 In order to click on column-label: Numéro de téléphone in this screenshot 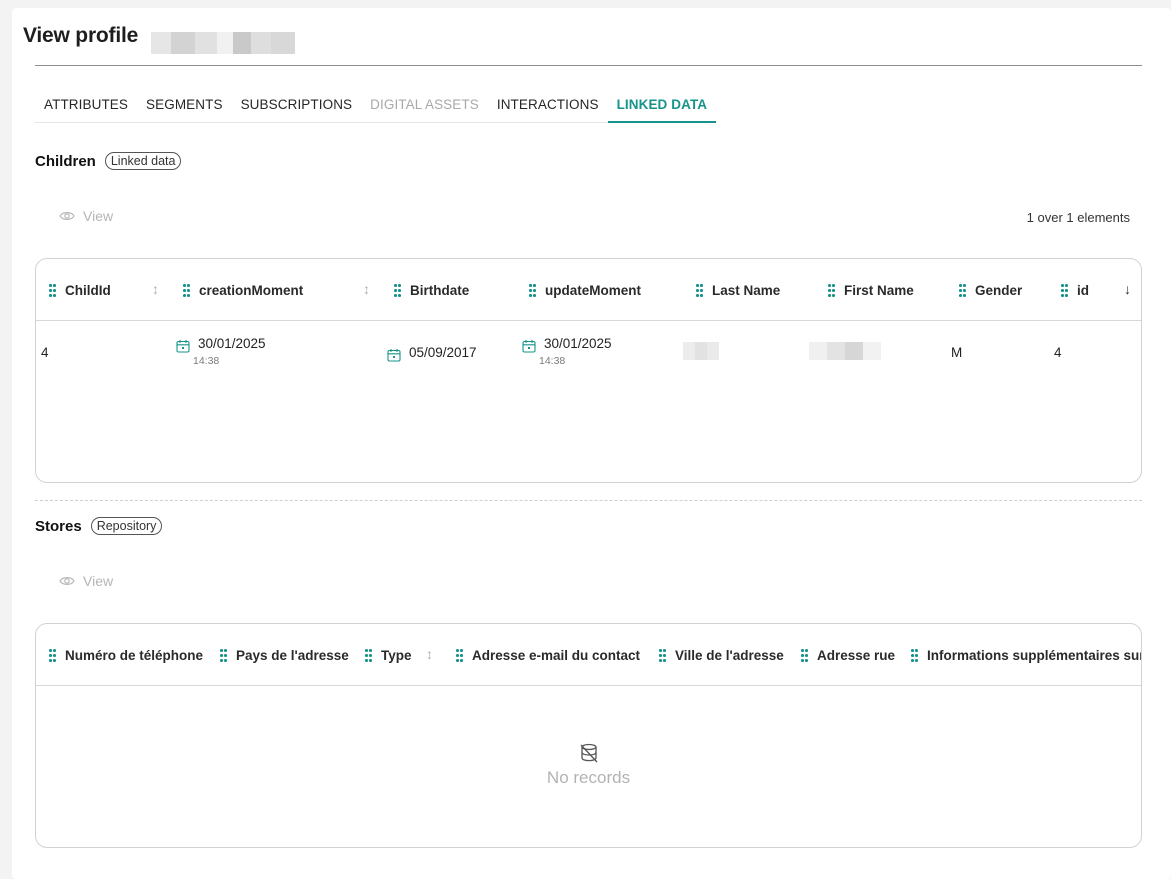, I will do `click(134, 655)`.